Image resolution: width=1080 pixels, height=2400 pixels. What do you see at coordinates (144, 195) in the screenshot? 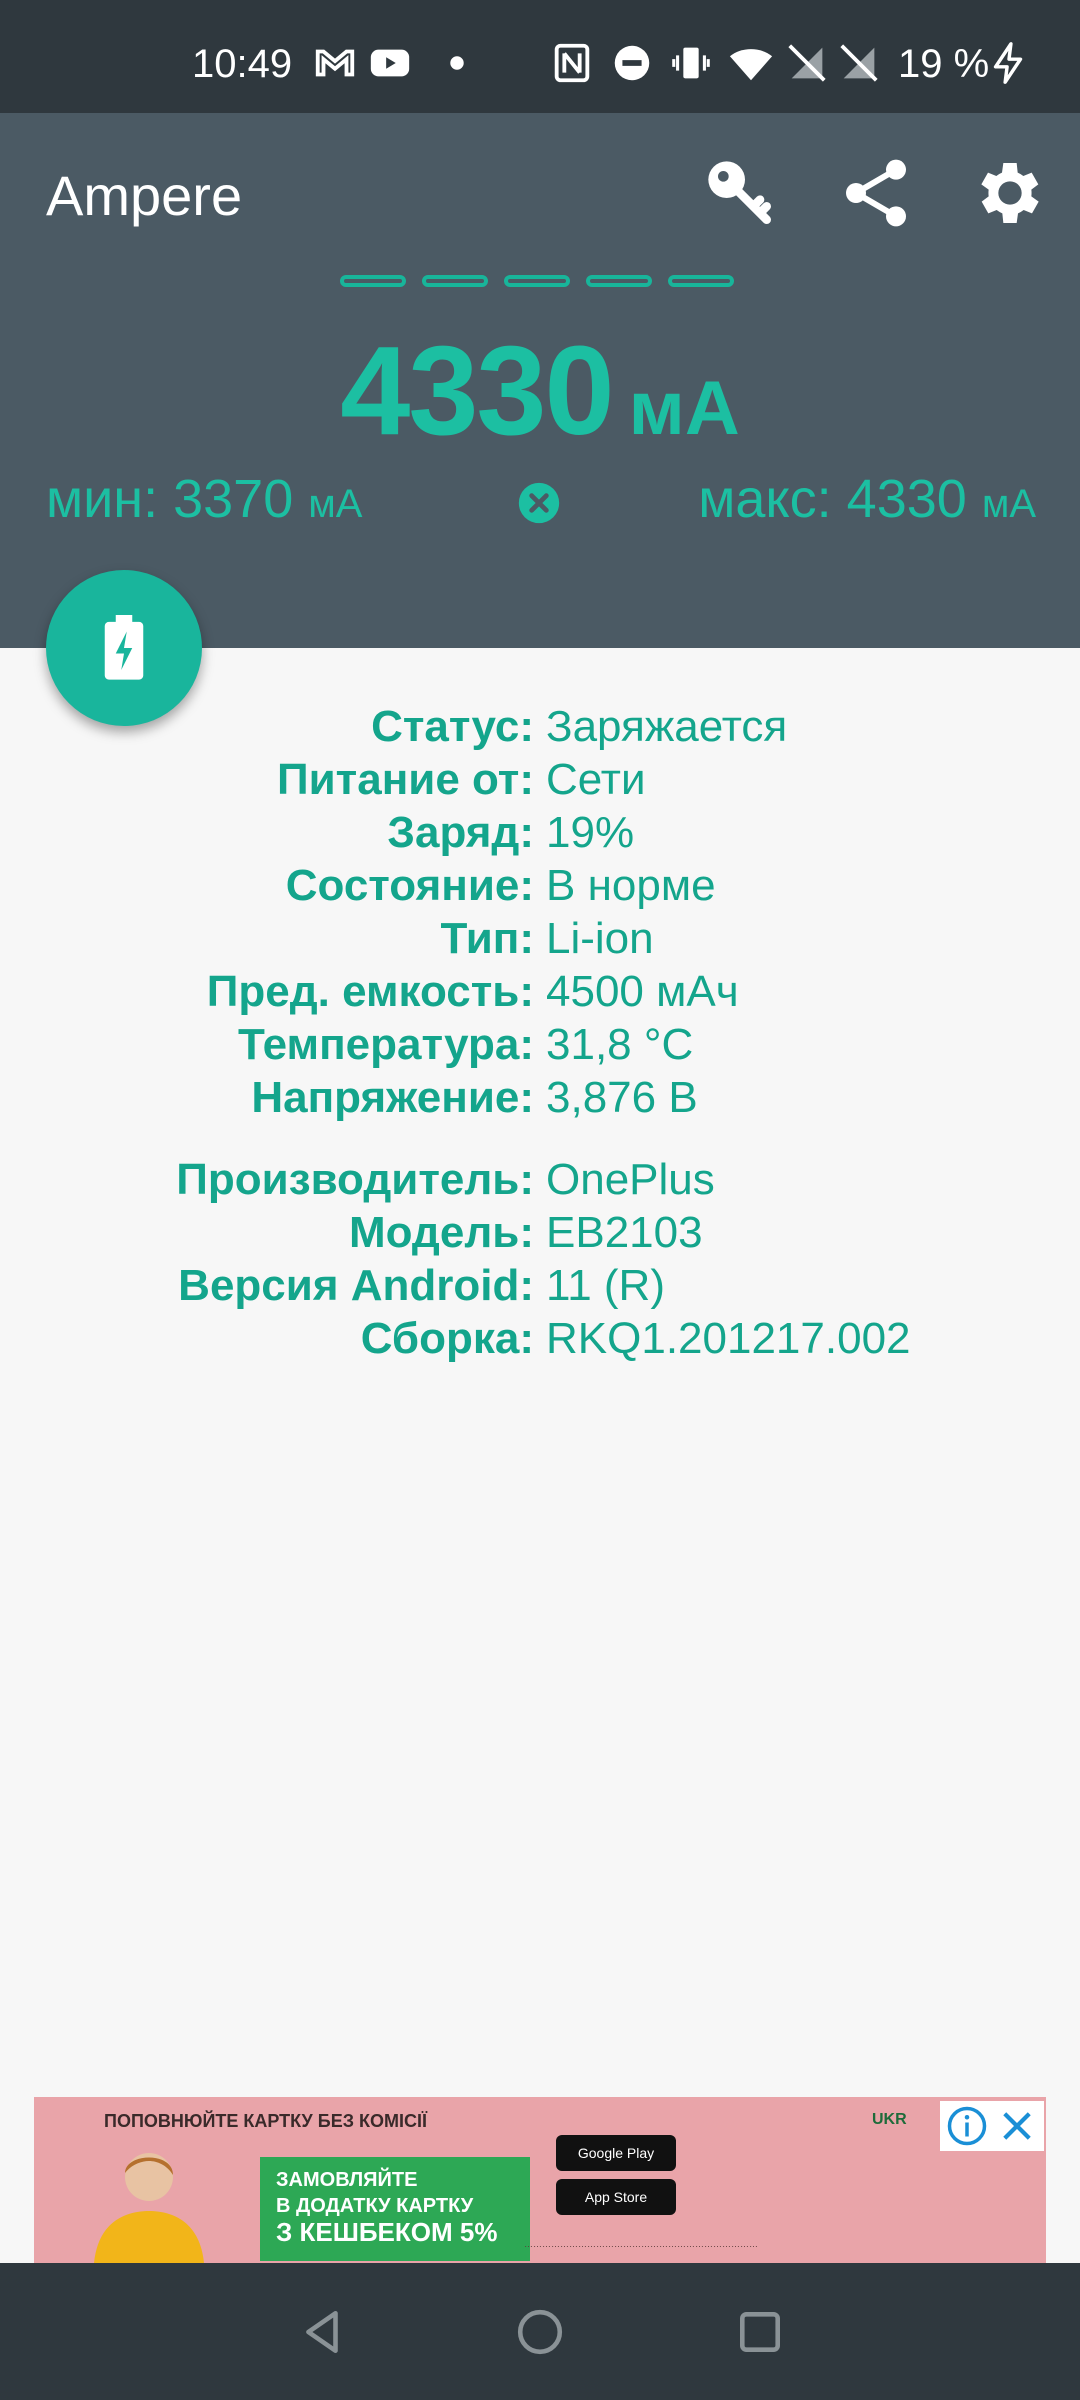
I see `app-title: Ampere` at bounding box center [144, 195].